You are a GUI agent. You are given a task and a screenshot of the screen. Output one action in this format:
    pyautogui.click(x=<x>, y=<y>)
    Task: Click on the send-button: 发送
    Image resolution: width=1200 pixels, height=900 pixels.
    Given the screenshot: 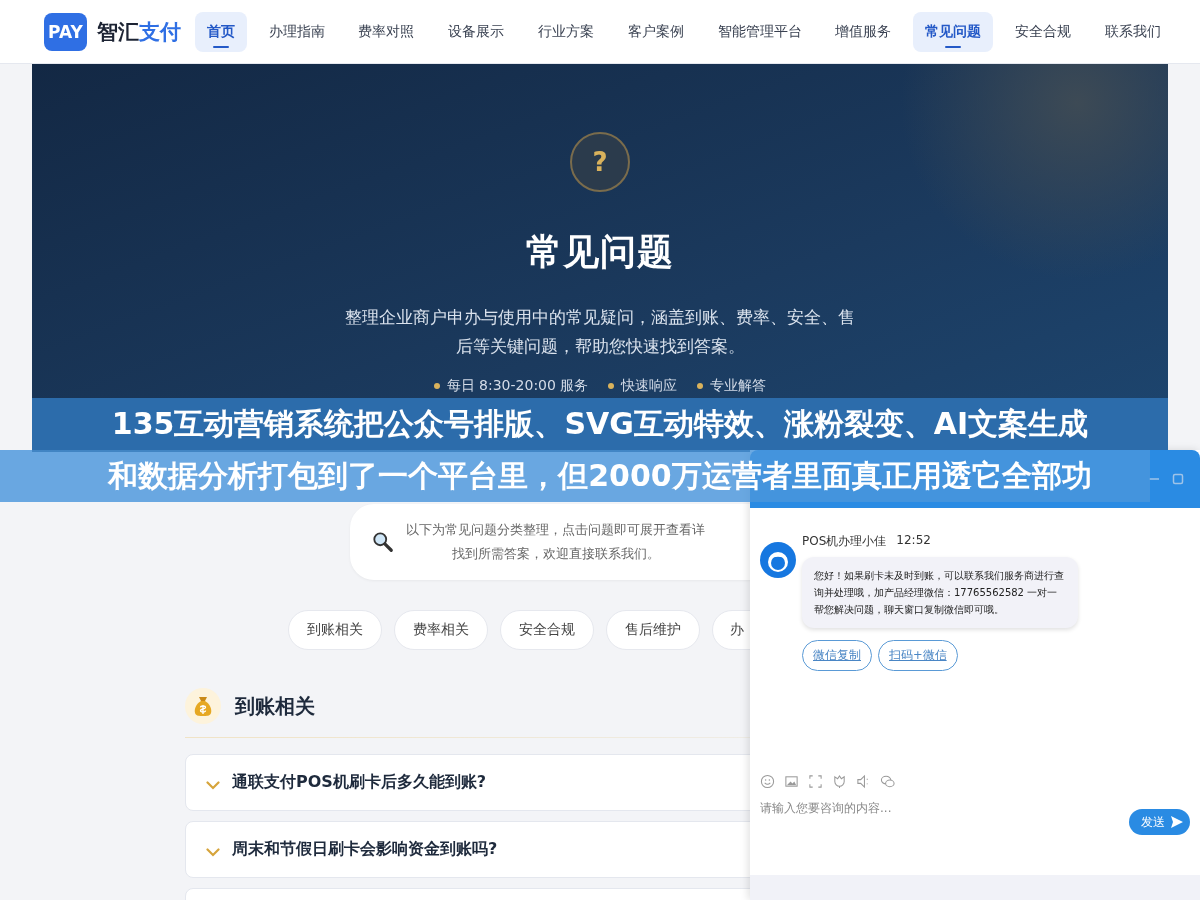 What is the action you would take?
    pyautogui.click(x=1159, y=822)
    